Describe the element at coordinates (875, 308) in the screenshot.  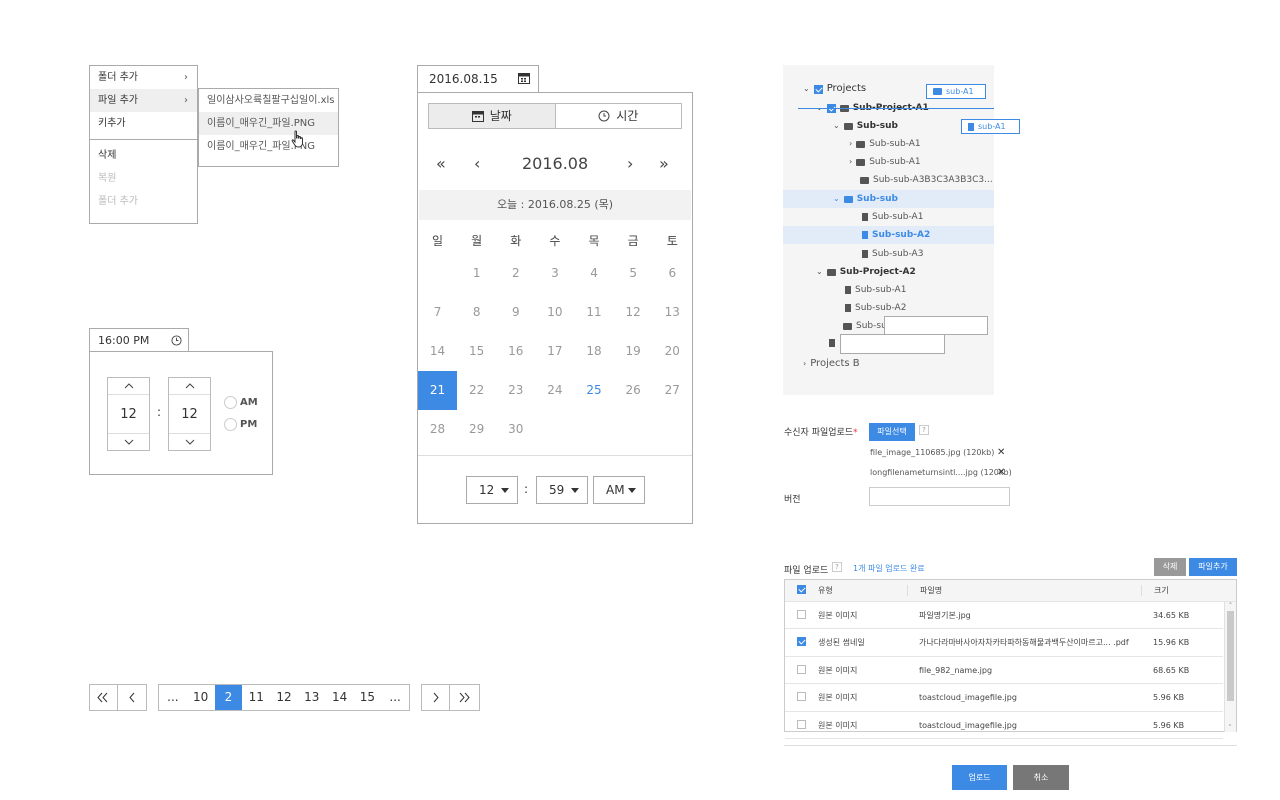
I see `tree-node: Sub-sub-A2` at that location.